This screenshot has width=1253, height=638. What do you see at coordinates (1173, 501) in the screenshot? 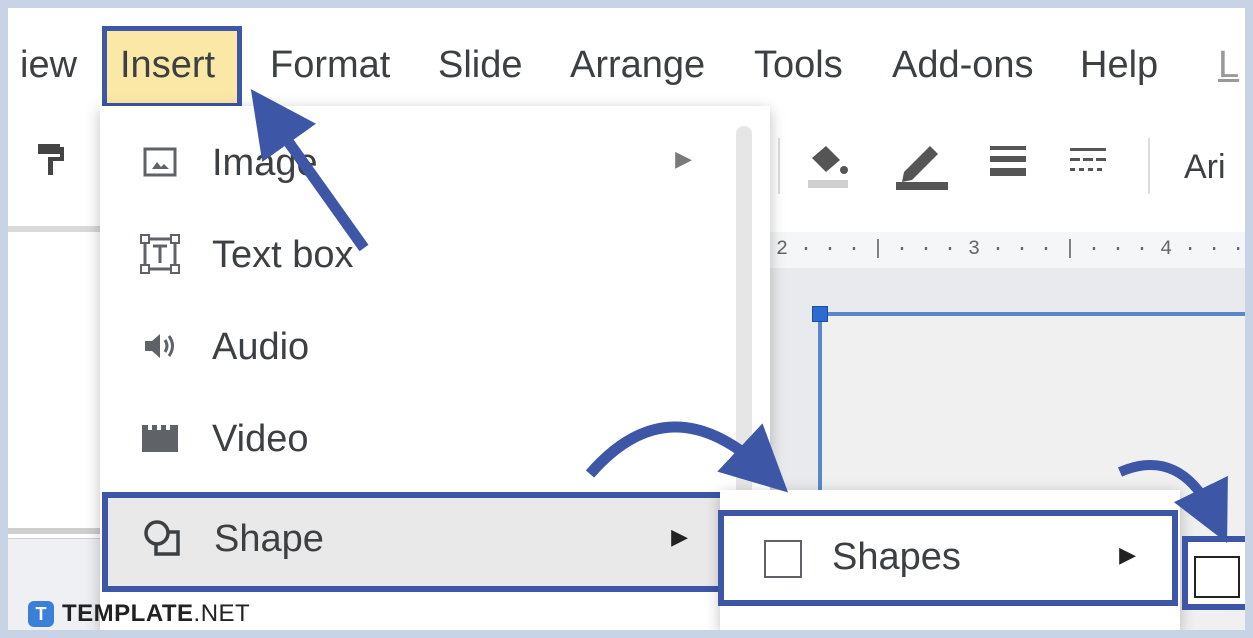
I see `arrow-to-rectangle` at bounding box center [1173, 501].